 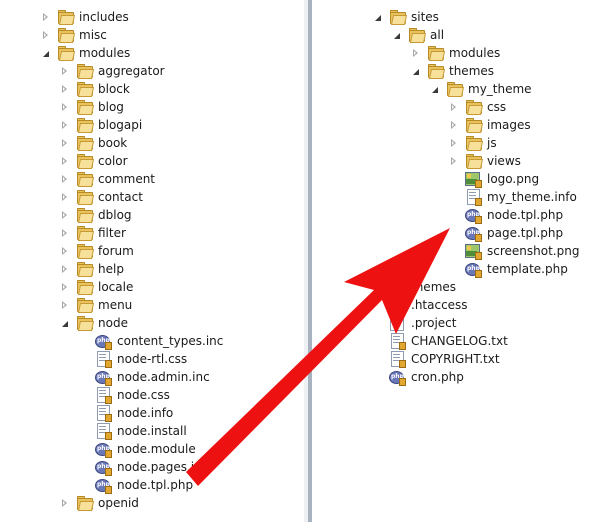 I want to click on tree-item: php node.admin.inc, so click(x=143, y=377).